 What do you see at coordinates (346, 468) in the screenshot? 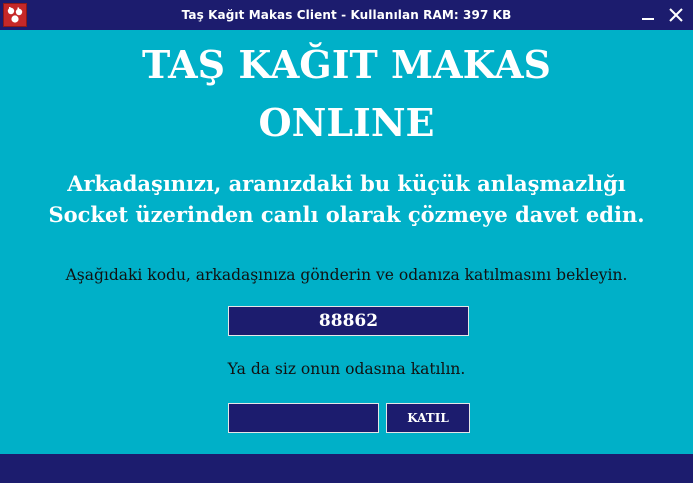
I see `footer-bar` at bounding box center [346, 468].